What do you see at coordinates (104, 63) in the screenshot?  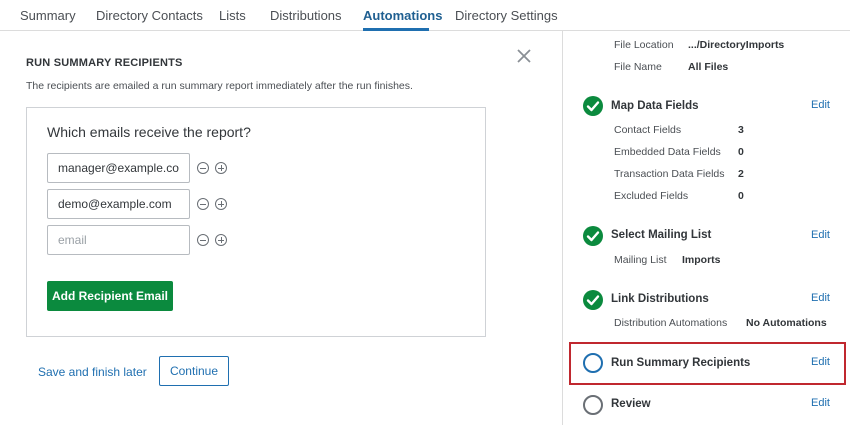 I see `section-title: RUN SUMMARY RECIPIENTS` at bounding box center [104, 63].